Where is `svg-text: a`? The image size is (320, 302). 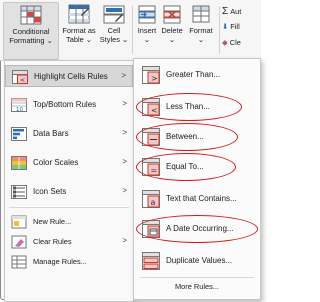 svg-text: a is located at coordinates (153, 202).